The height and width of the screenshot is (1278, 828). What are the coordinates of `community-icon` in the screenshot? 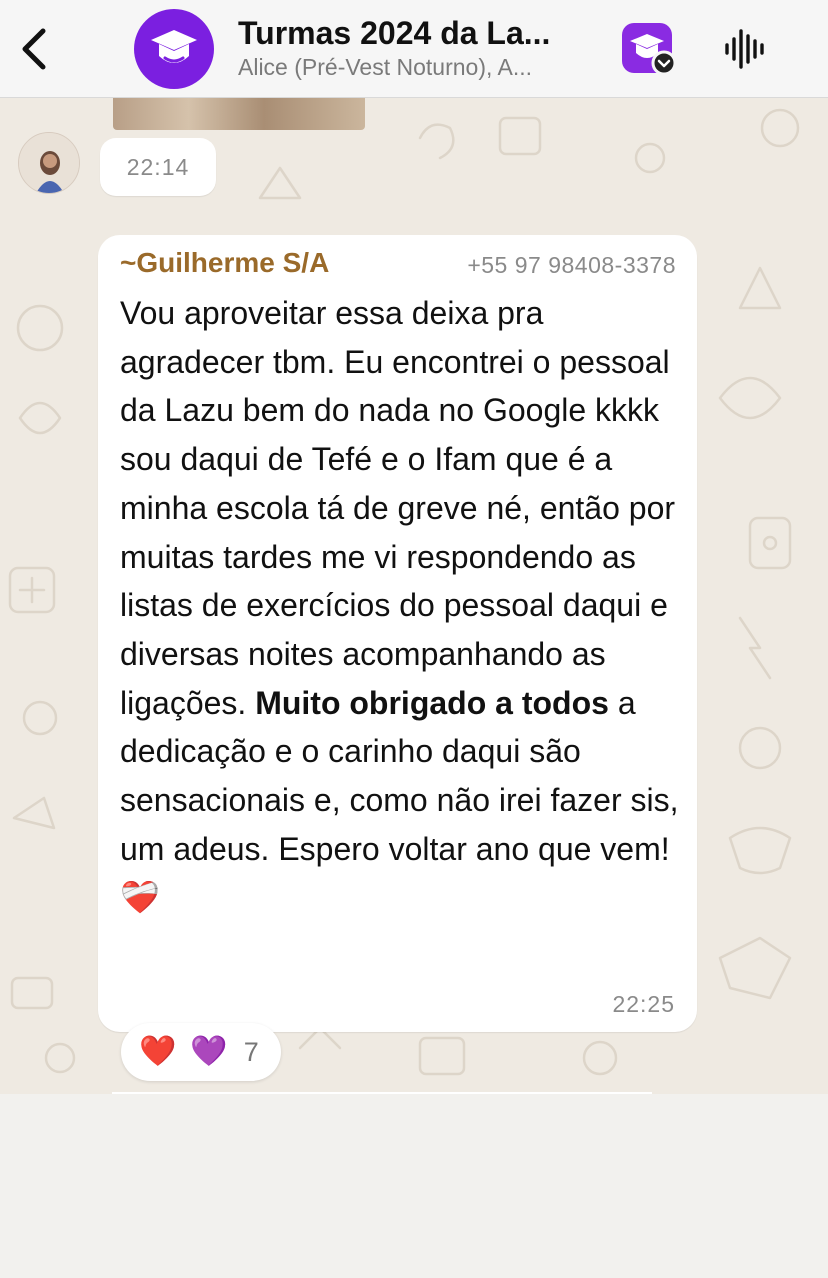 It's located at (649, 49).